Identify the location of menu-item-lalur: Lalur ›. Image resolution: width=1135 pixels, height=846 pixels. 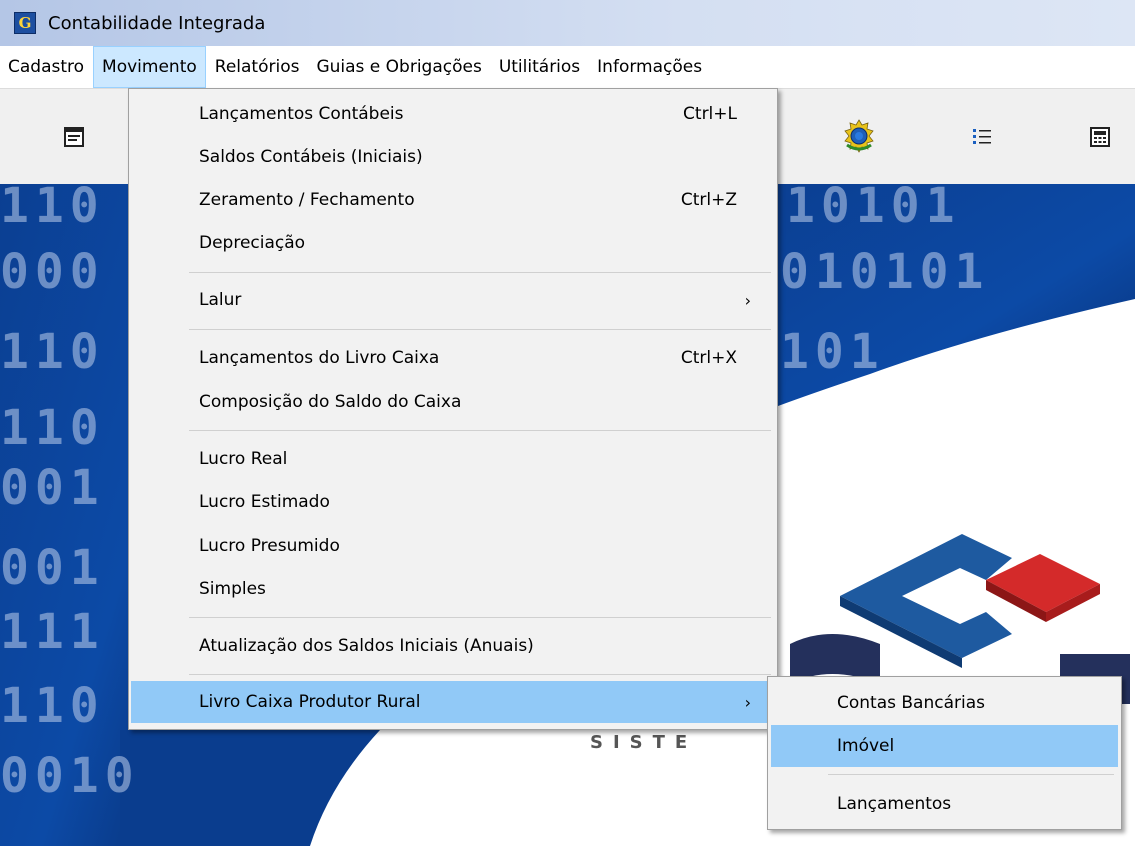
(453, 300).